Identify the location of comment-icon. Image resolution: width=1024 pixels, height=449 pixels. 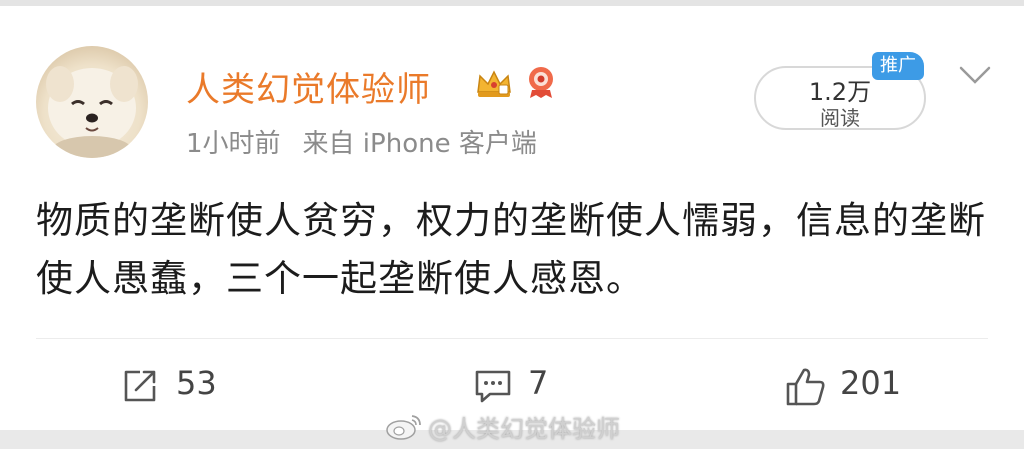
(493, 386).